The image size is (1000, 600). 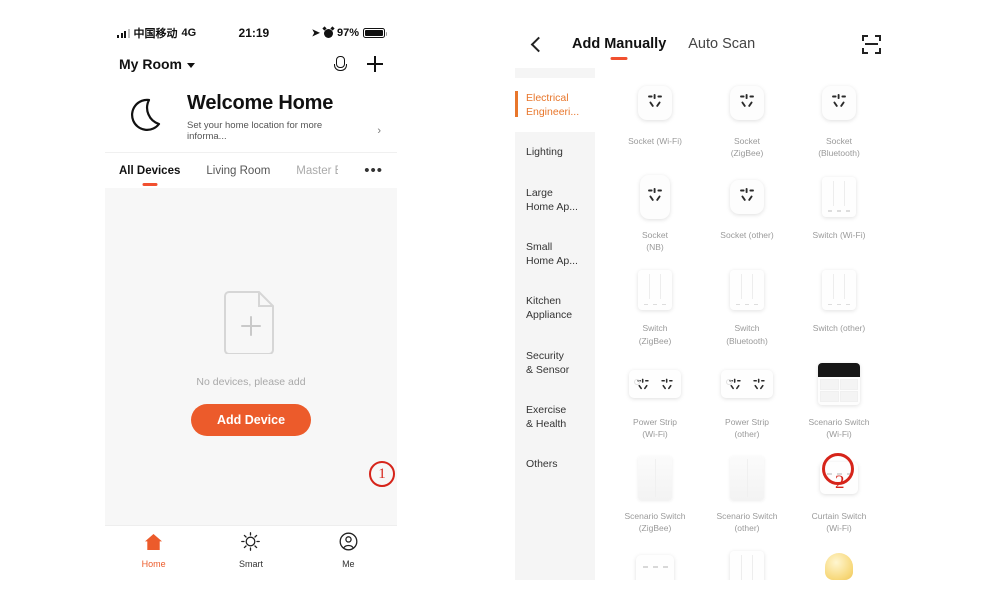 I want to click on category-label-line: Large, so click(x=539, y=192).